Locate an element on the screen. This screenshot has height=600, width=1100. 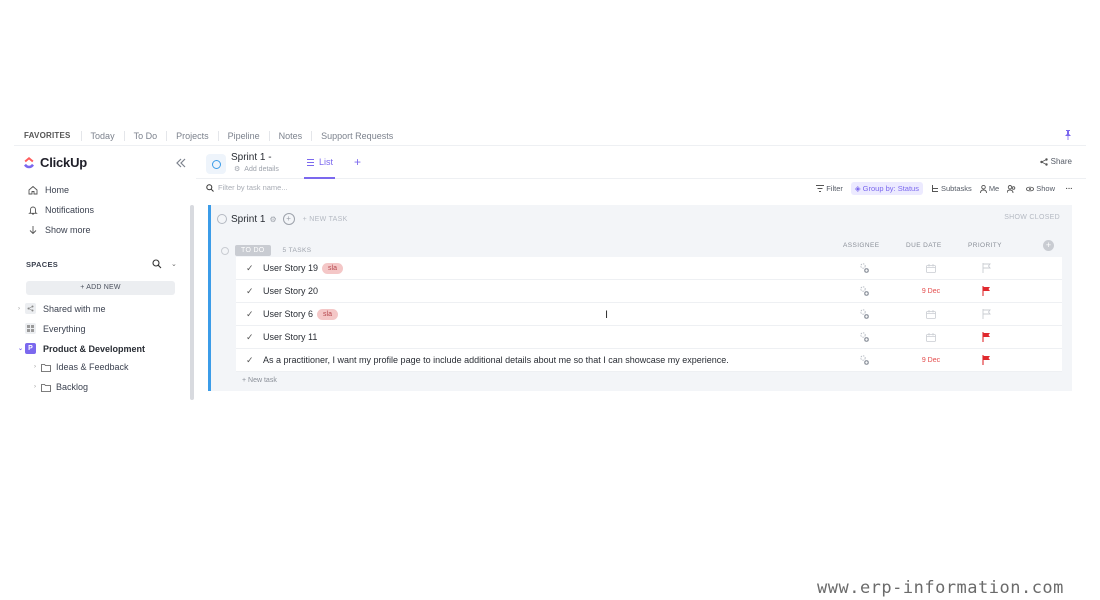
add-circle-icon: + is located at coordinates (288, 219).